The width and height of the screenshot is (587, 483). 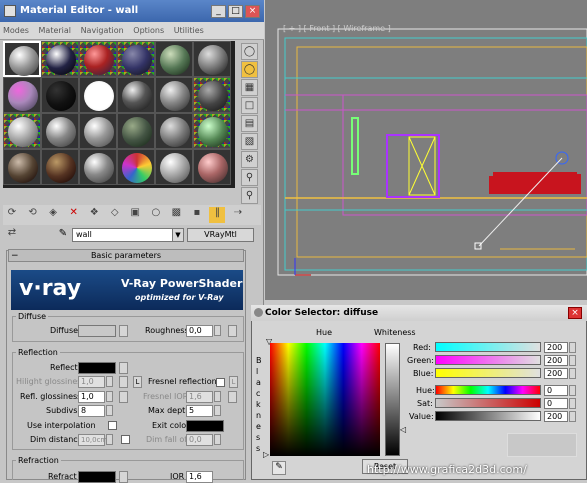 What do you see at coordinates (56, 28) in the screenshot?
I see `menu-material: Material` at bounding box center [56, 28].